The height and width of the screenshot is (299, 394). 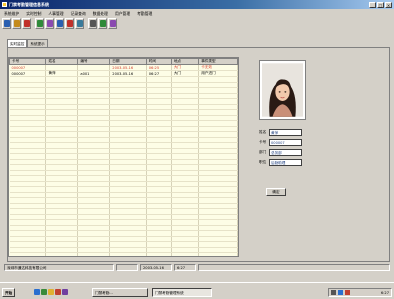 I want to click on menu-attendance: 考勤管理, so click(x=144, y=13).